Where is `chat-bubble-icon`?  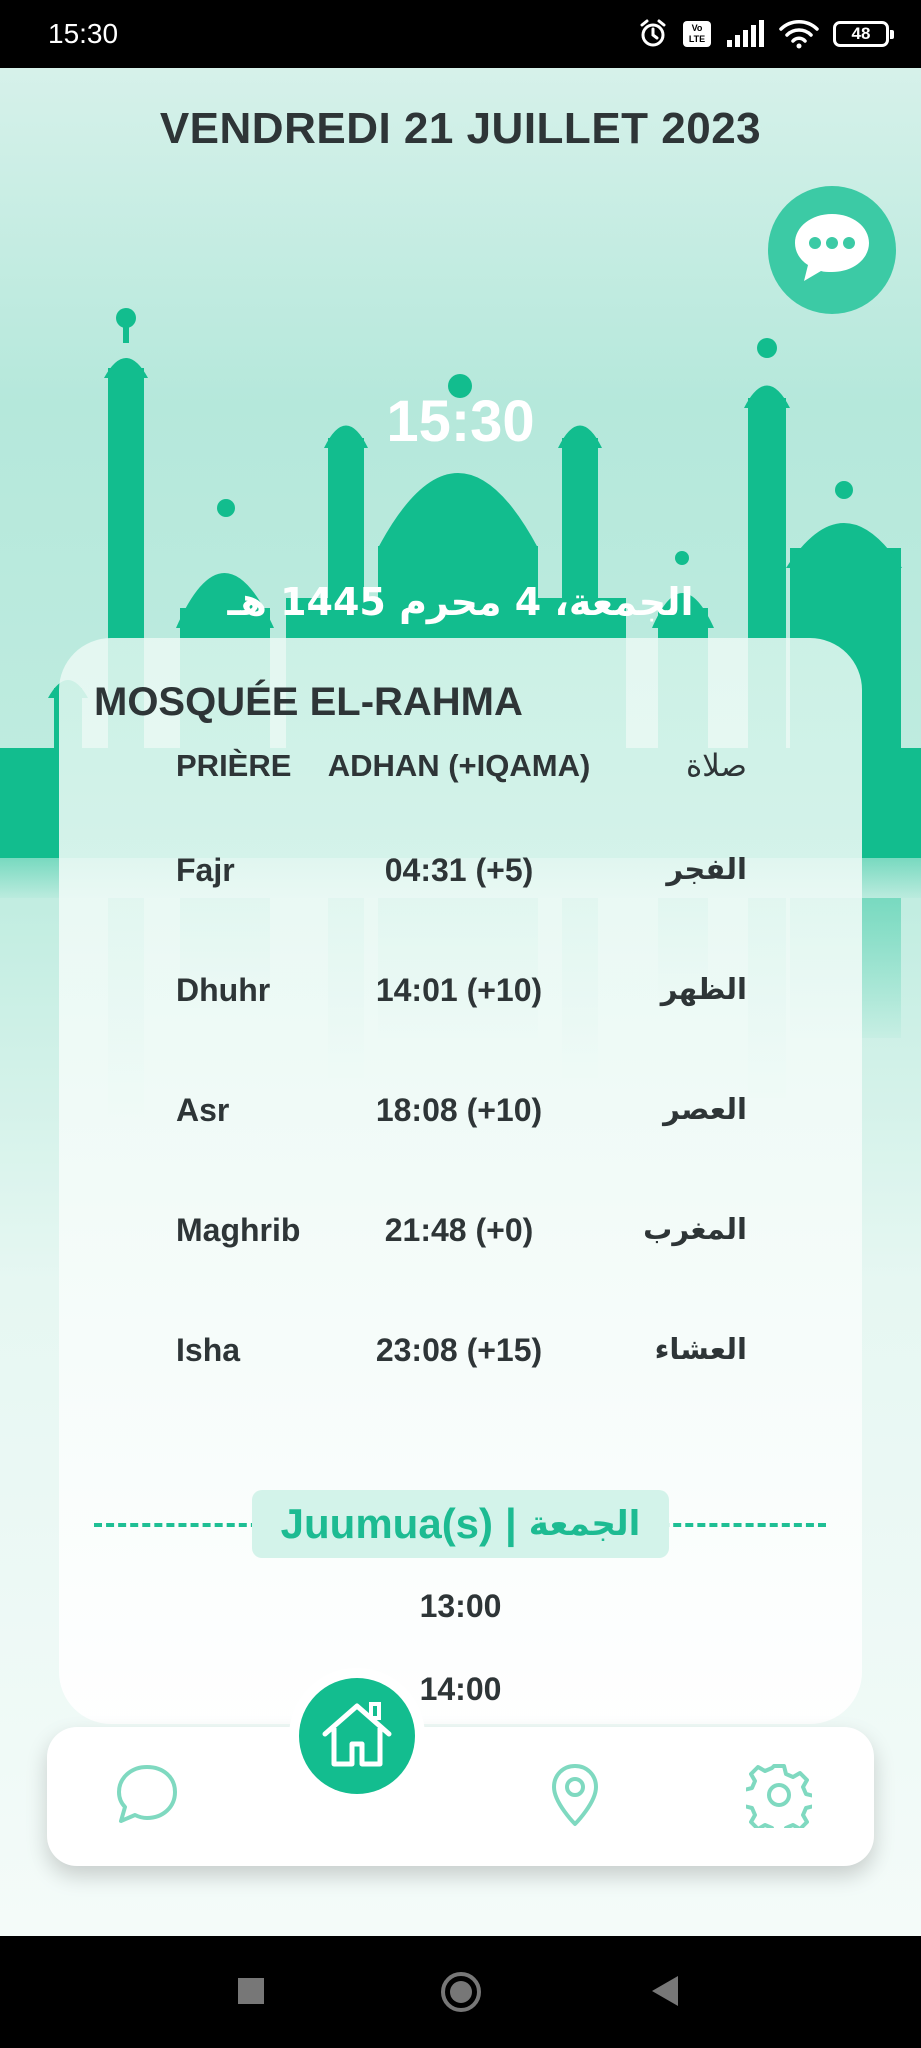 chat-bubble-icon is located at coordinates (832, 250).